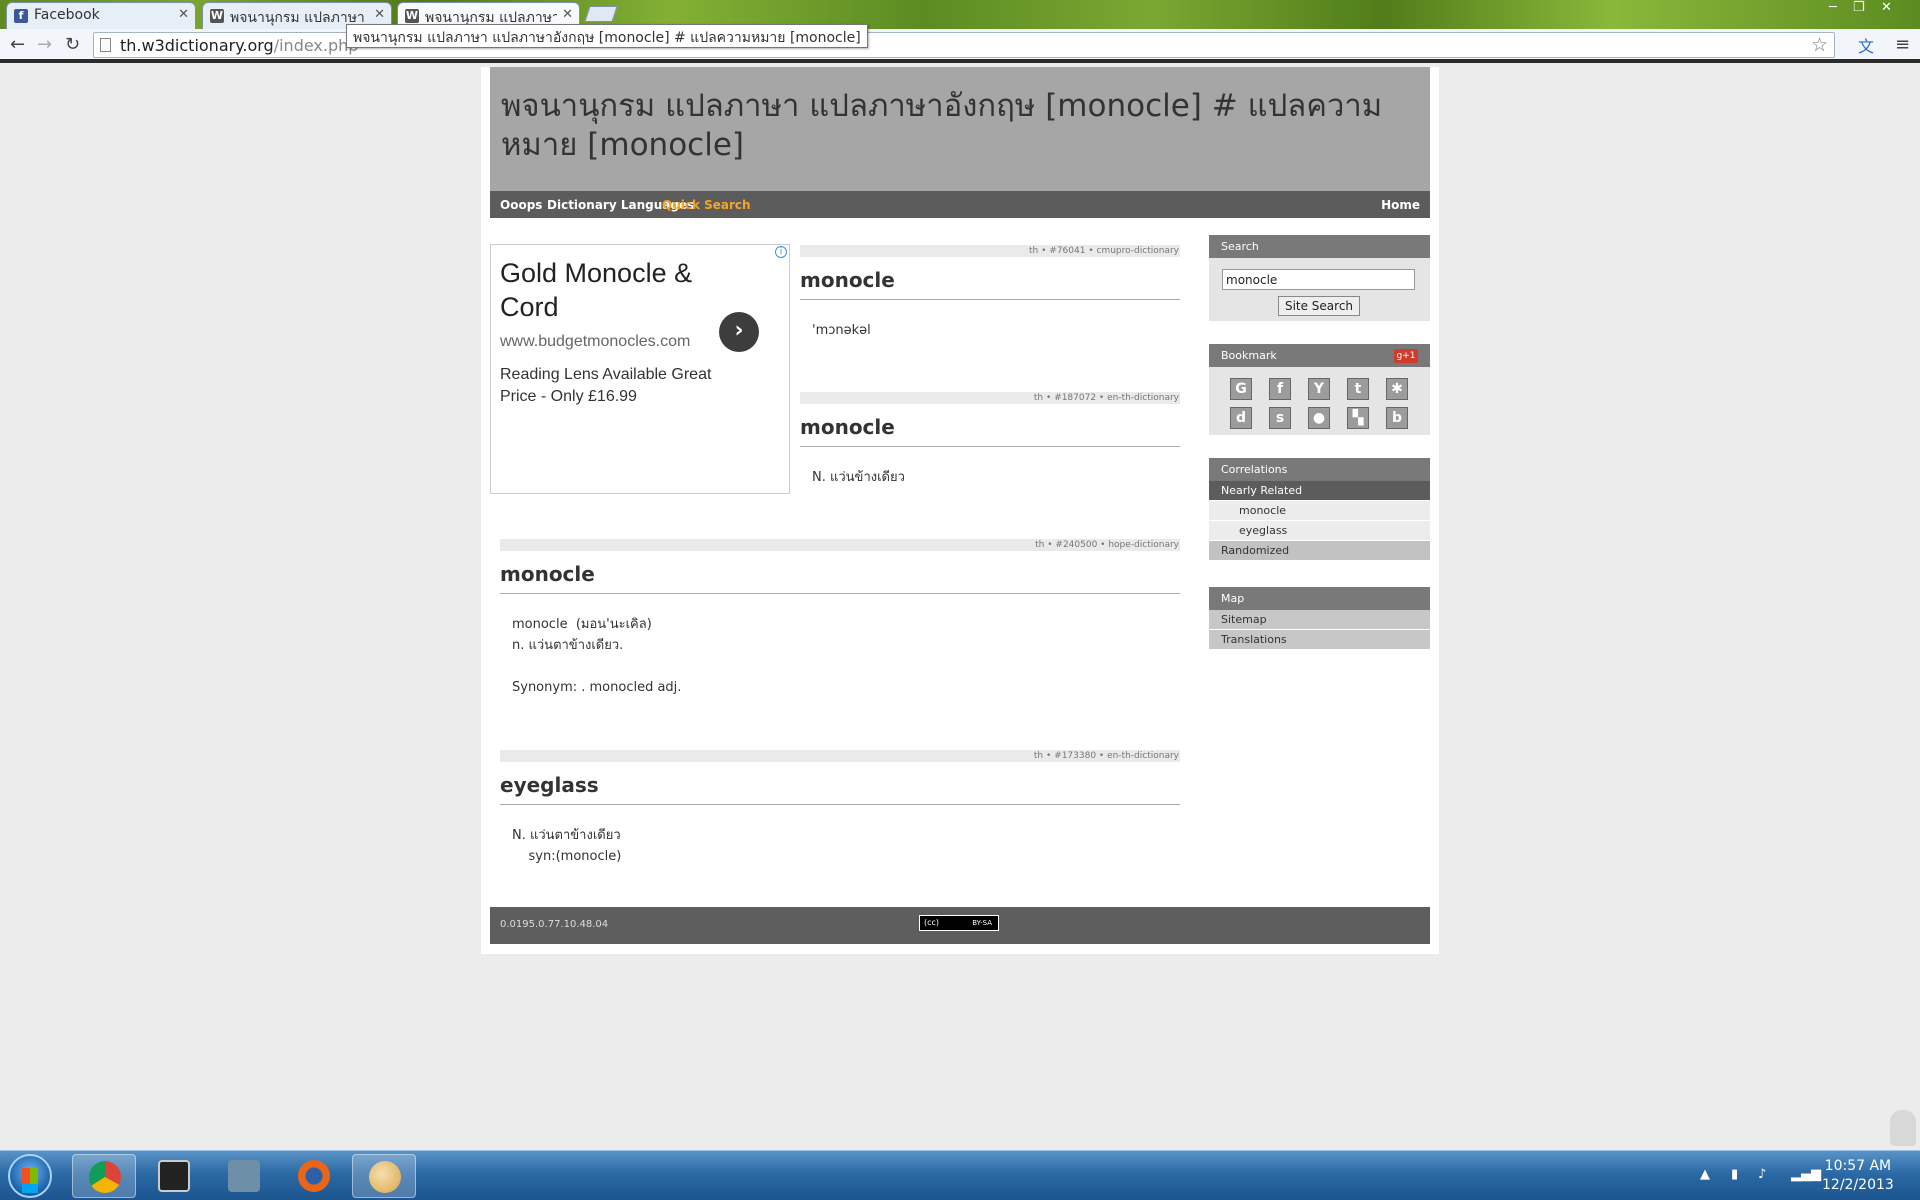 This screenshot has height=1200, width=1920. I want to click on entry-text: 'mɔnəkəl, so click(841, 330).